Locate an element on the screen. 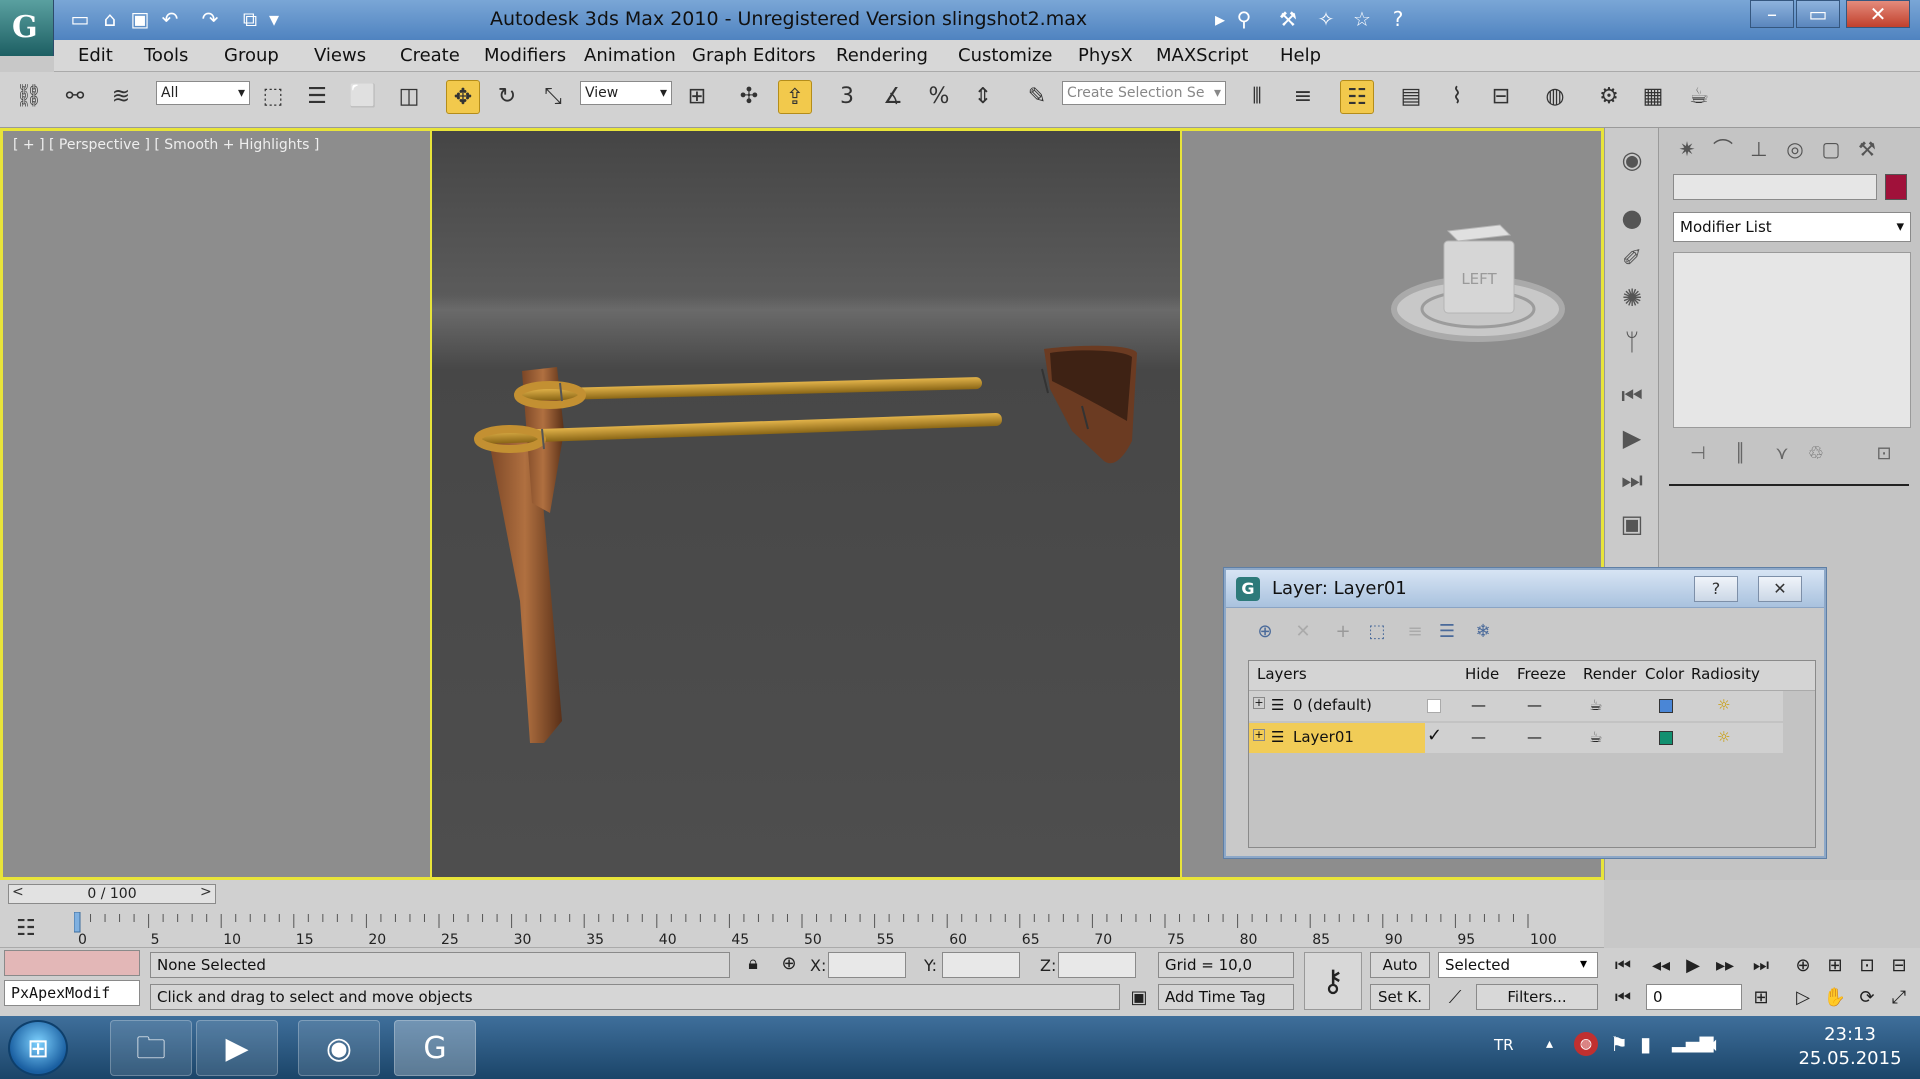 The height and width of the screenshot is (1079, 1920). next-frame-icon: ▸▸ is located at coordinates (1725, 966).